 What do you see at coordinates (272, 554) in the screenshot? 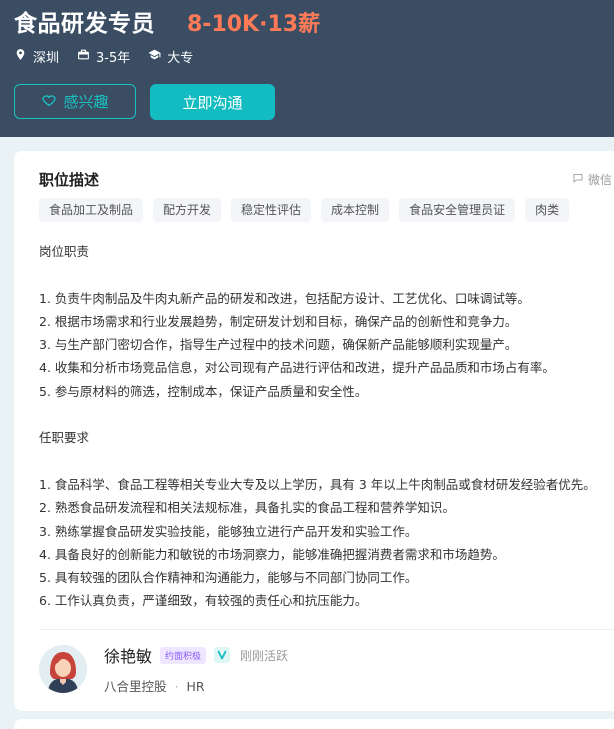
I see `description-line: 4. 具备良好的创新能力和敏锐的市场洞察力，能够准确把握消费者需求和市场趋势。` at bounding box center [272, 554].